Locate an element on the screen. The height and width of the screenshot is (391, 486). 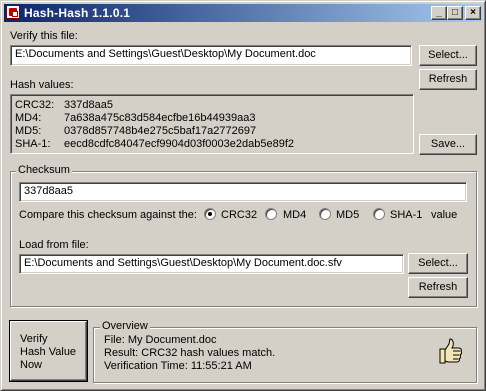
radio-md4 is located at coordinates (271, 214).